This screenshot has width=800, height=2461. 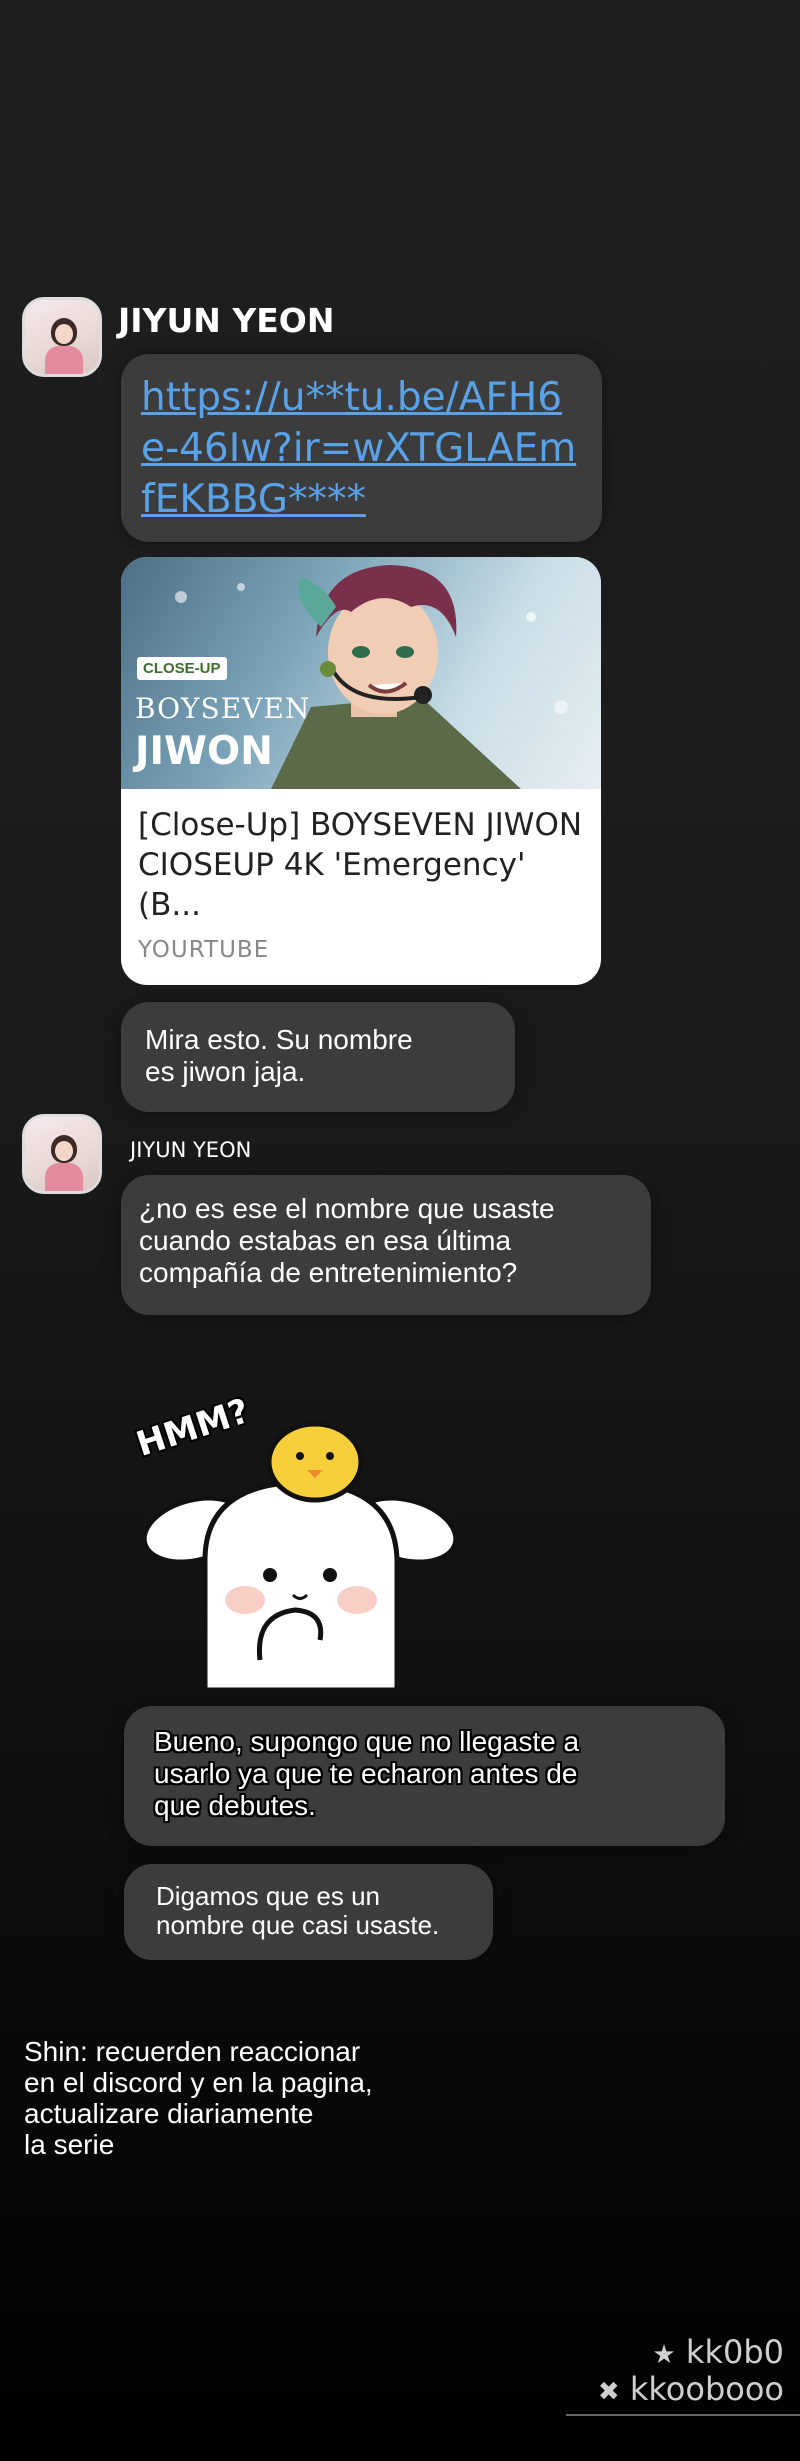 What do you see at coordinates (347, 1208) in the screenshot?
I see `message-line: ¿no es ese el nombre que usaste` at bounding box center [347, 1208].